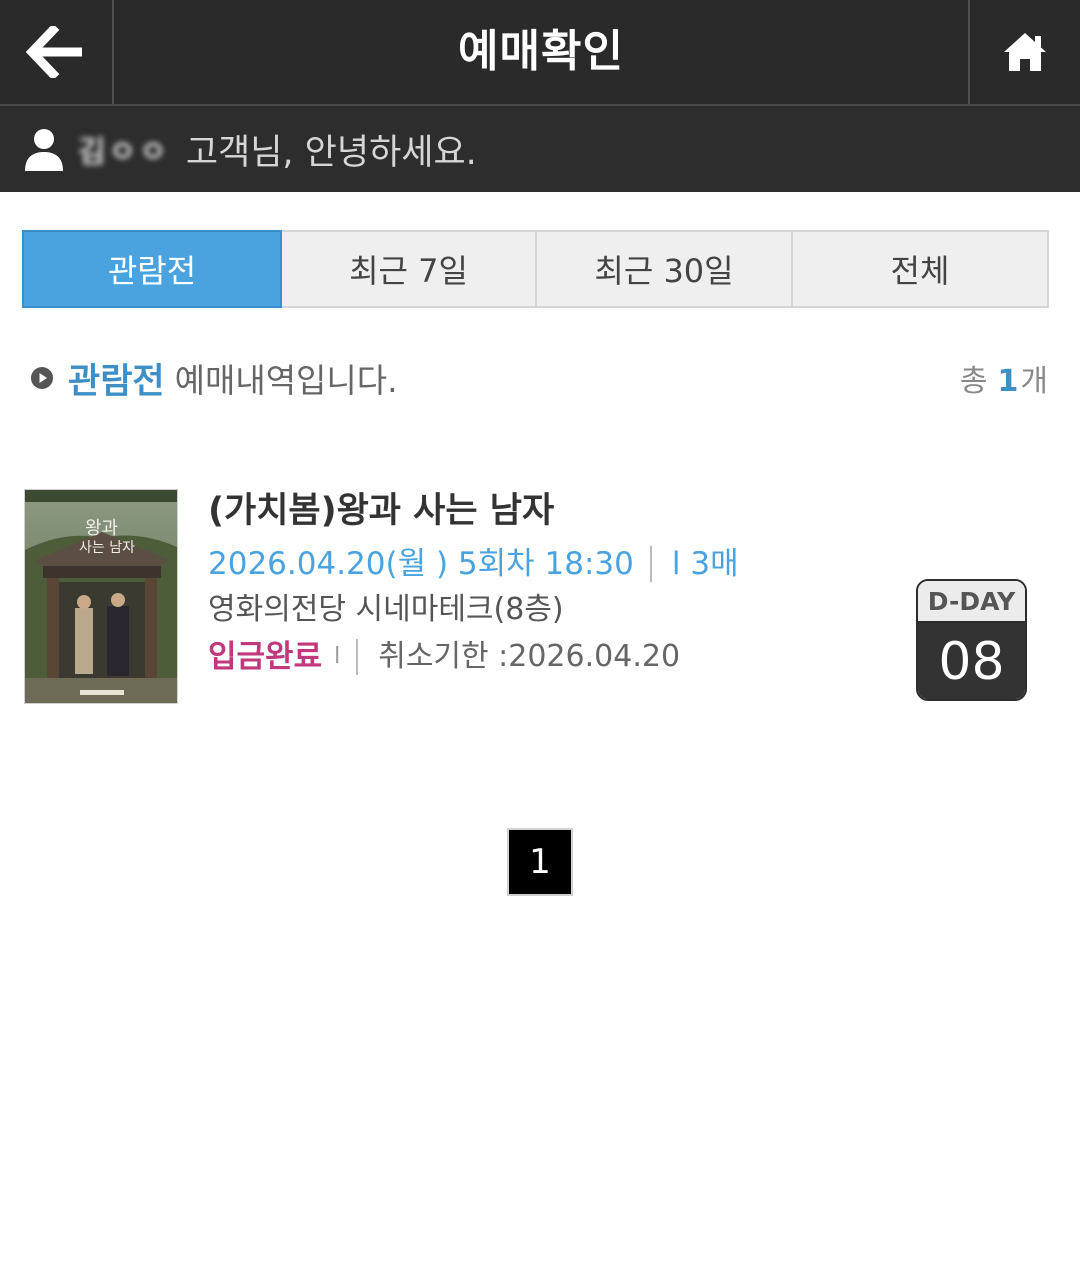  Describe the element at coordinates (286, 380) in the screenshot. I see `section-text: 예매내역입니다.` at that location.